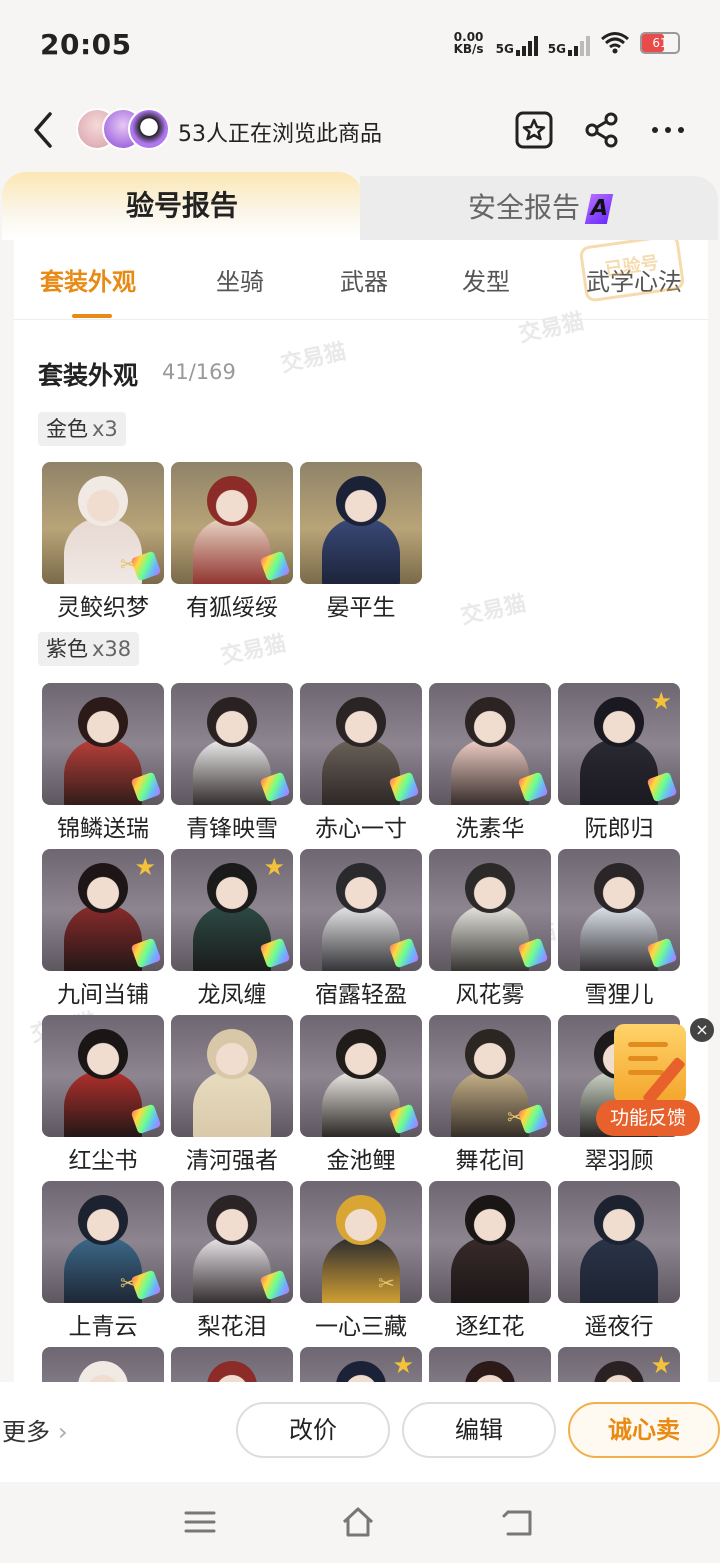 The height and width of the screenshot is (1563, 720). I want to click on outfit-card: ★ 九间当铺, so click(103, 929).